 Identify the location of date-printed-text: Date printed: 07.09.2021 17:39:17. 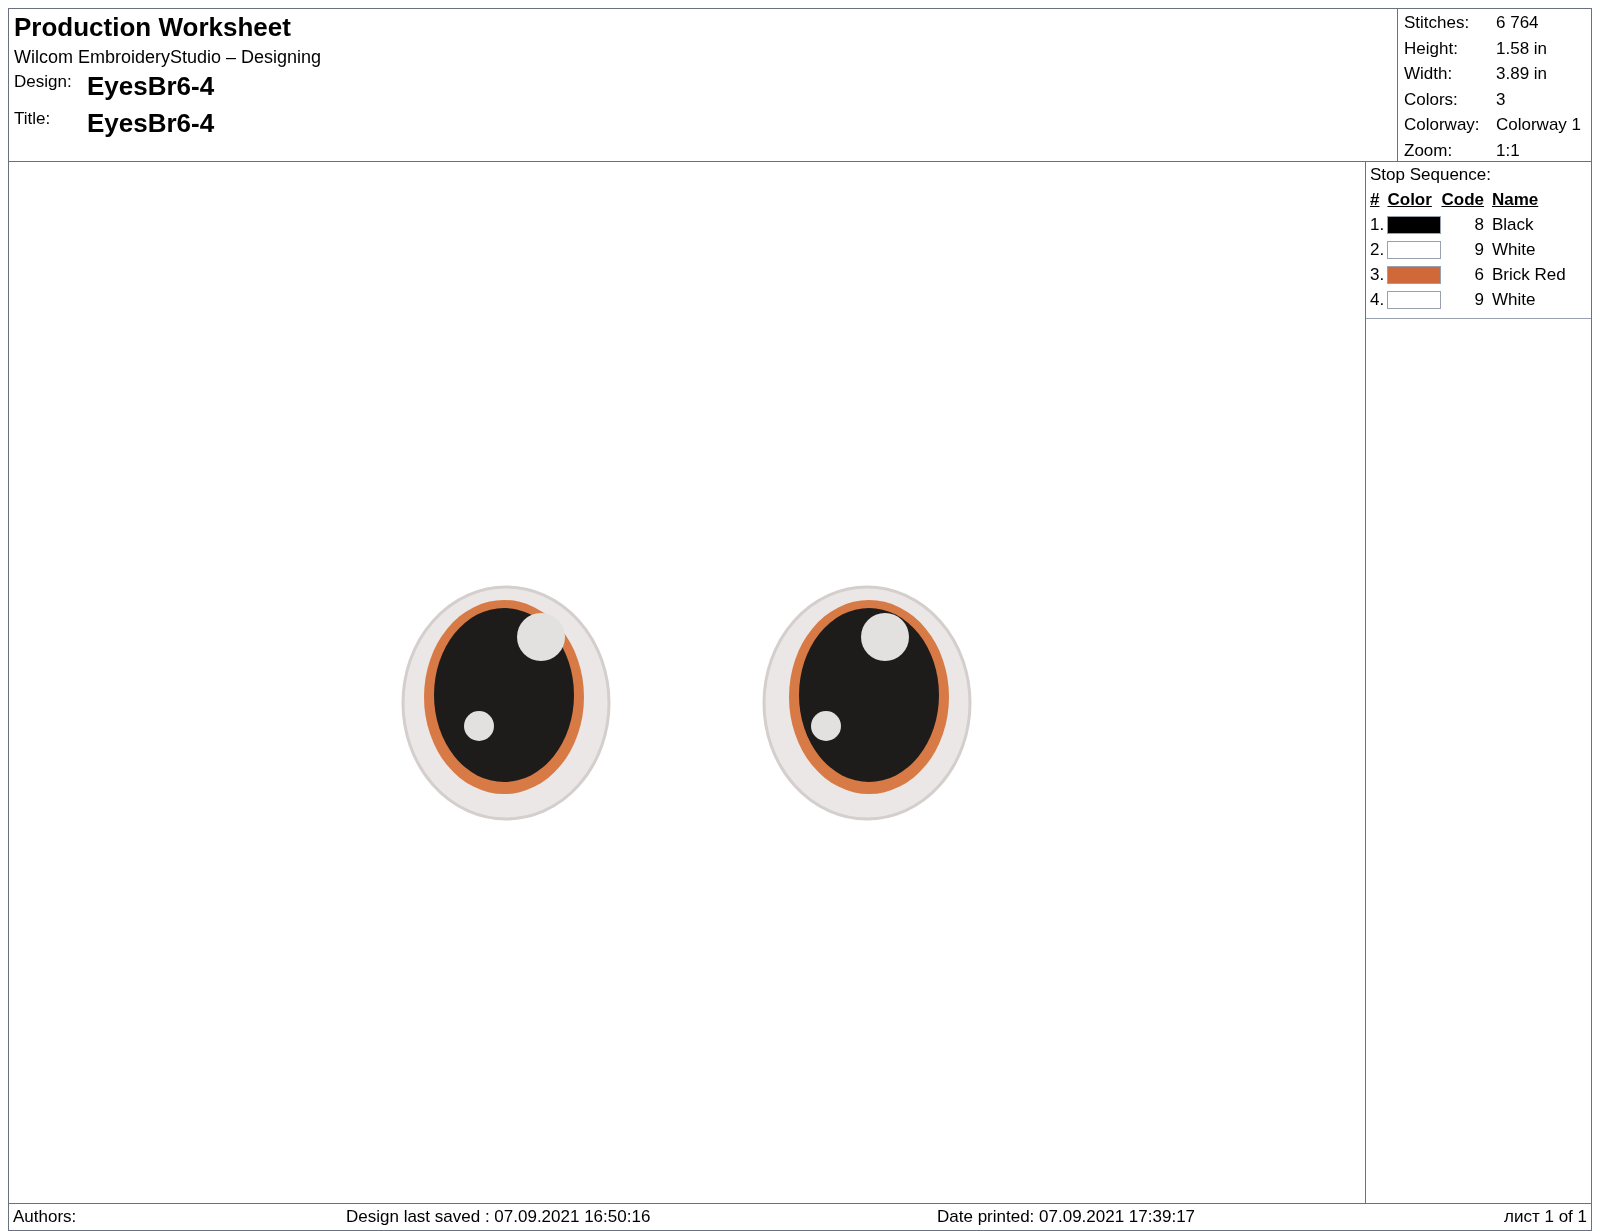
(1067, 1217).